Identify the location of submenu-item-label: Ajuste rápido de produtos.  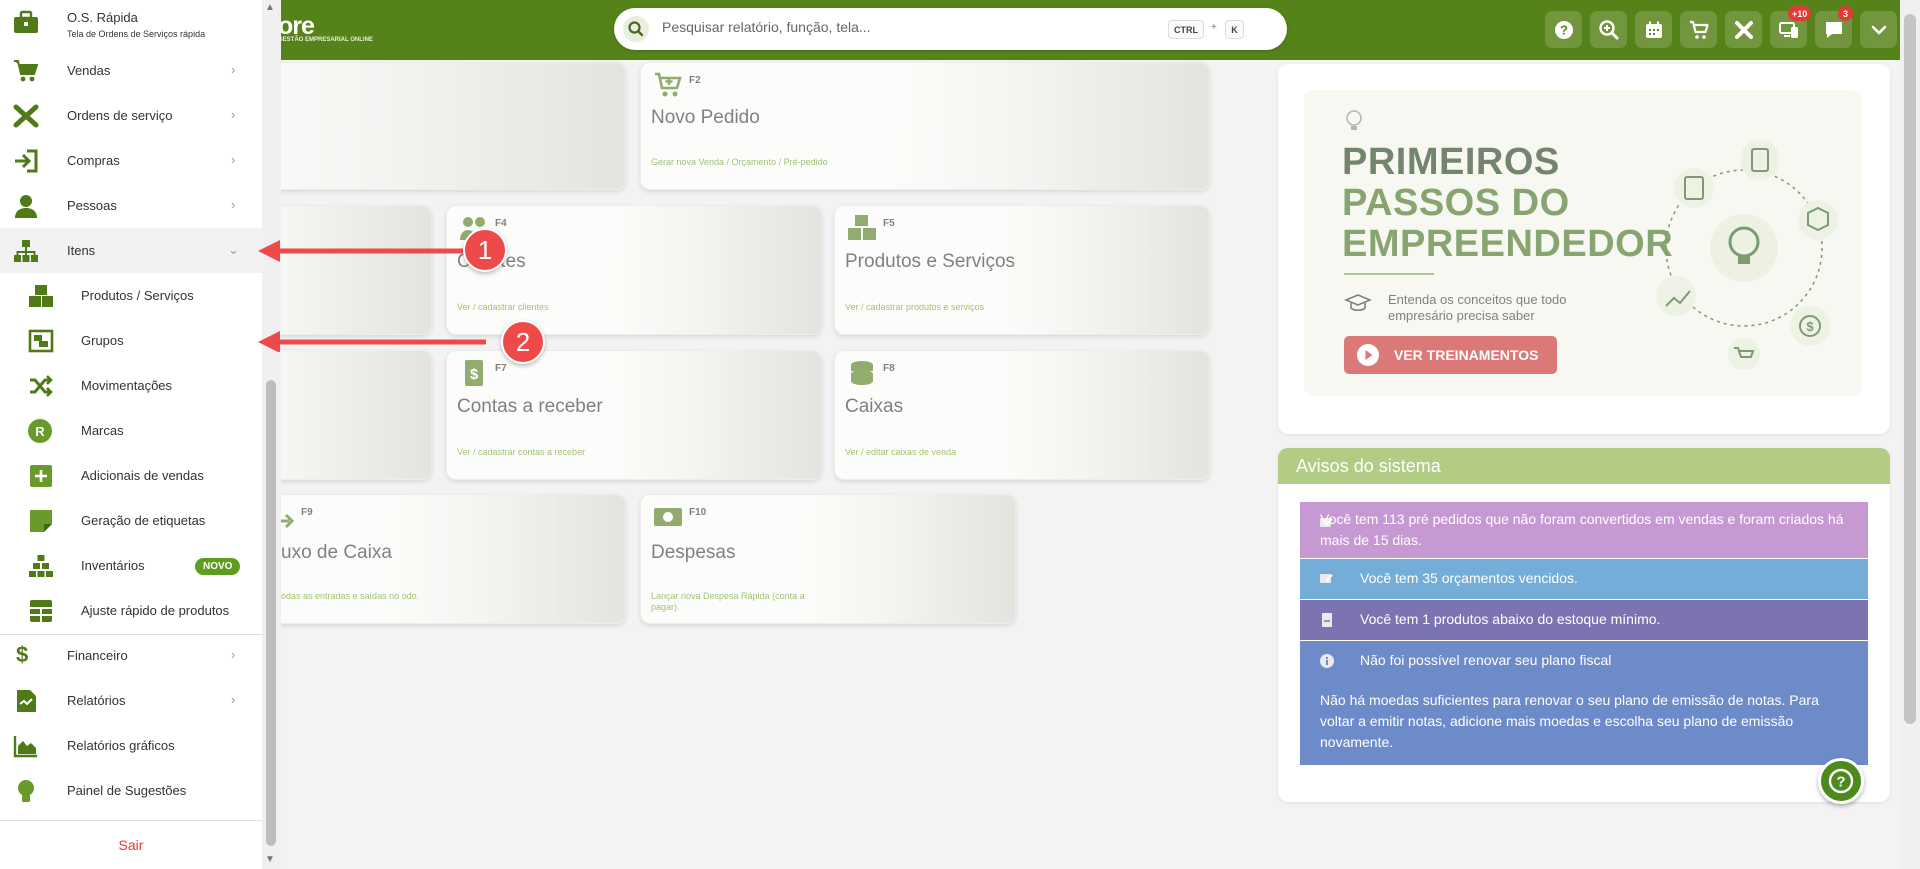
(155, 610).